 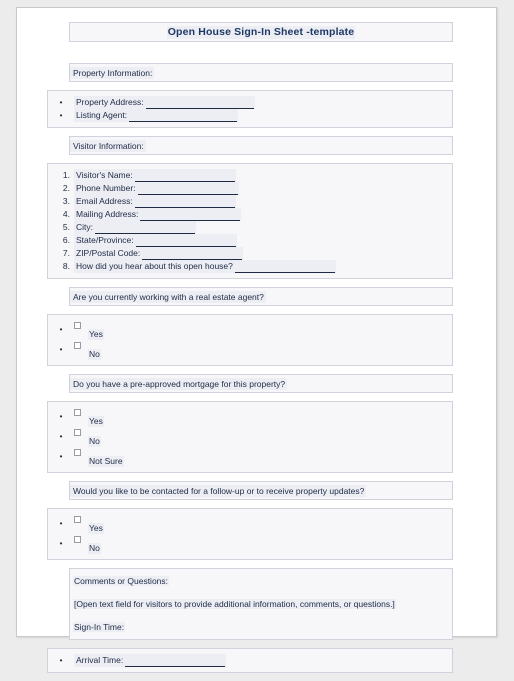 What do you see at coordinates (66, 175) in the screenshot?
I see `list-number: 1.` at bounding box center [66, 175].